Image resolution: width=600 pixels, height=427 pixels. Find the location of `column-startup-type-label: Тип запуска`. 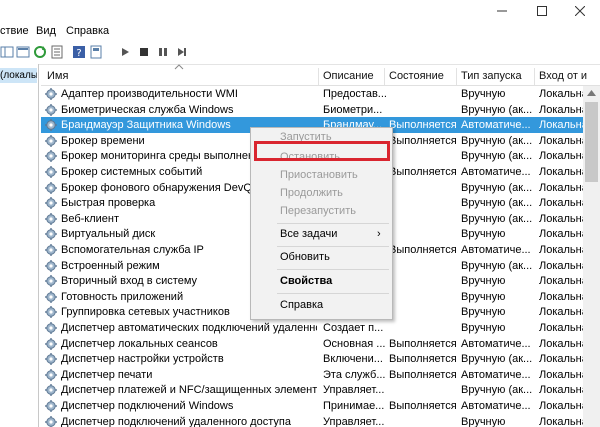

column-startup-type-label: Тип запуска is located at coordinates (491, 76).